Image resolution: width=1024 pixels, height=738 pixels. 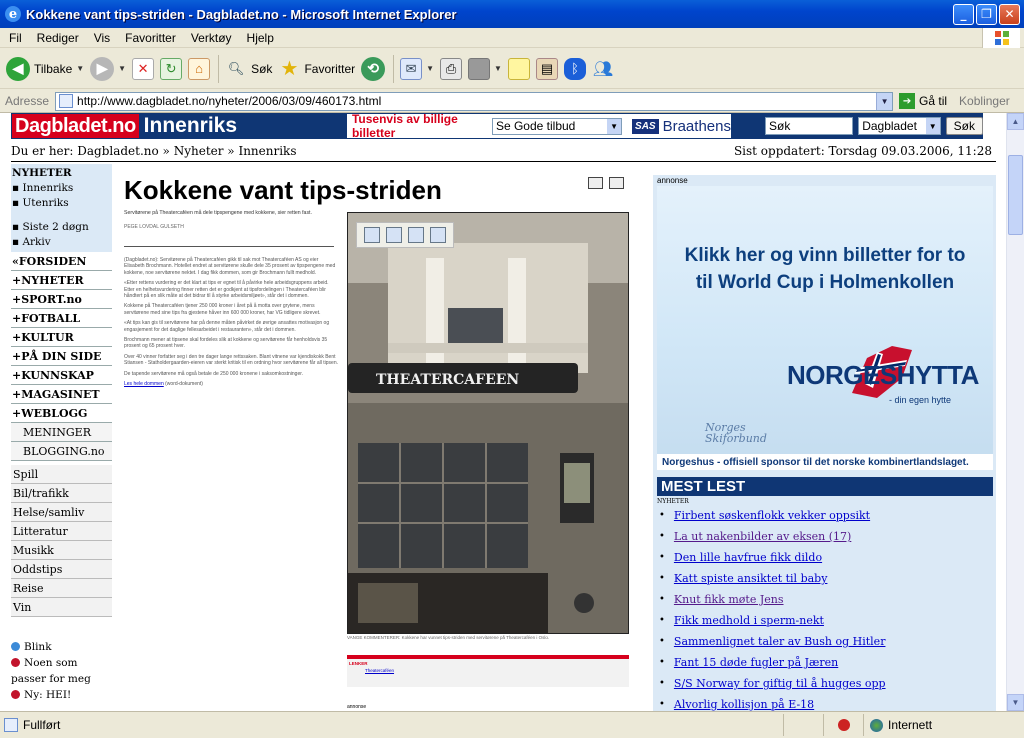 What do you see at coordinates (62, 227) in the screenshot?
I see `nav-item-siste-2-dogn: ▪ Siste 2 døgn` at bounding box center [62, 227].